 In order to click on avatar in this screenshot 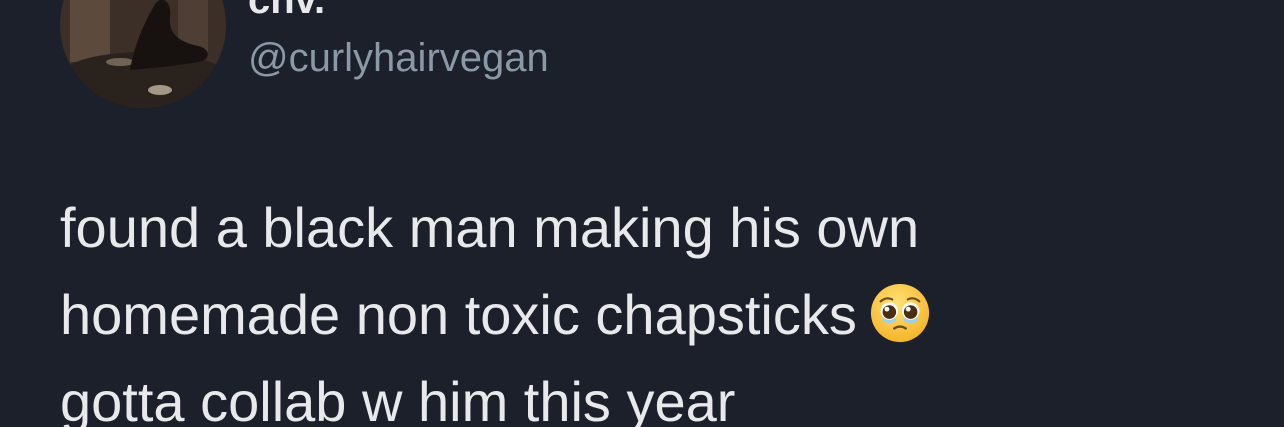, I will do `click(143, 54)`.